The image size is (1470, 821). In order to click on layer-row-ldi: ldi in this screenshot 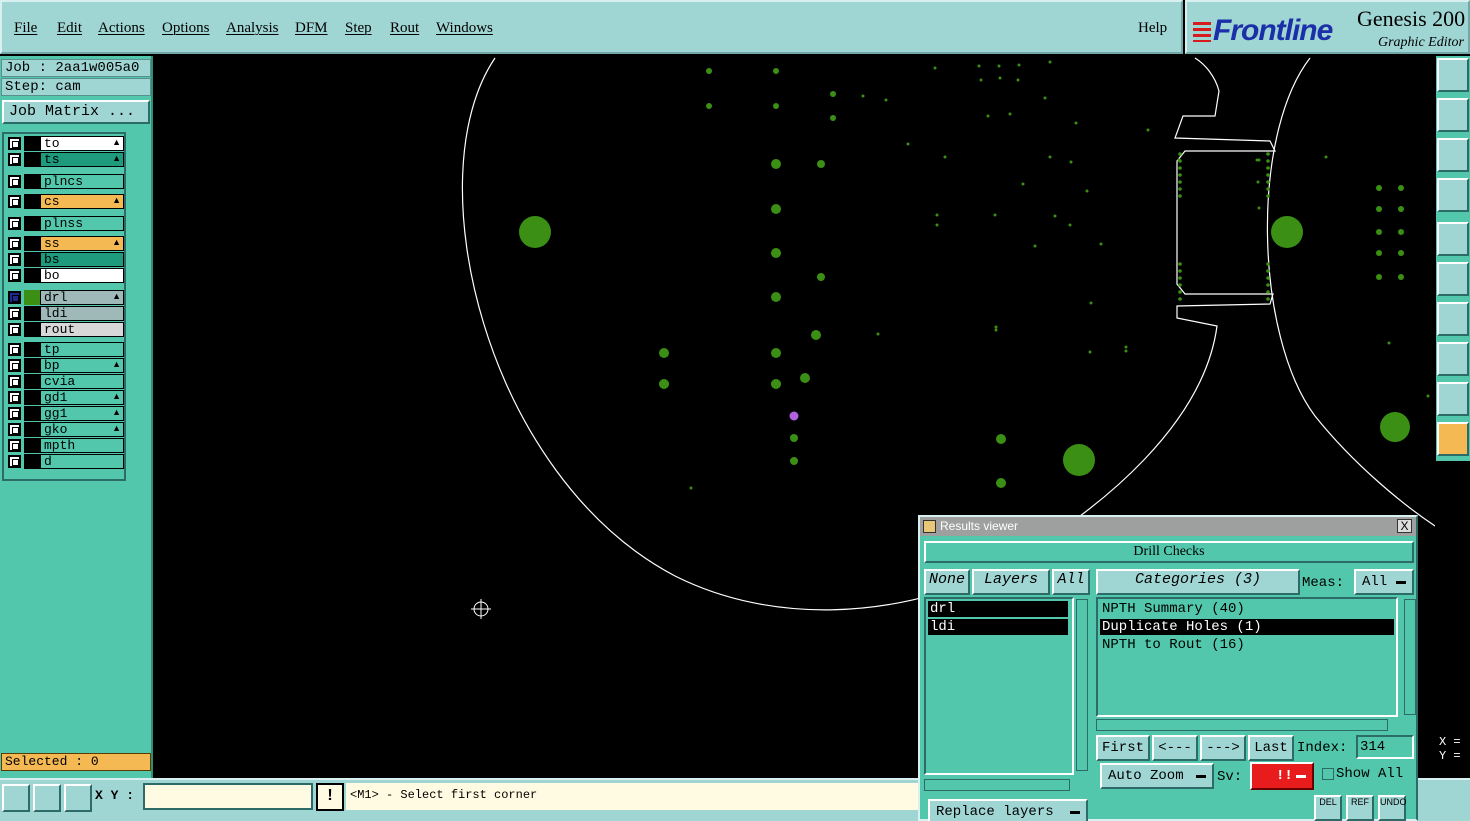, I will do `click(65, 313)`.